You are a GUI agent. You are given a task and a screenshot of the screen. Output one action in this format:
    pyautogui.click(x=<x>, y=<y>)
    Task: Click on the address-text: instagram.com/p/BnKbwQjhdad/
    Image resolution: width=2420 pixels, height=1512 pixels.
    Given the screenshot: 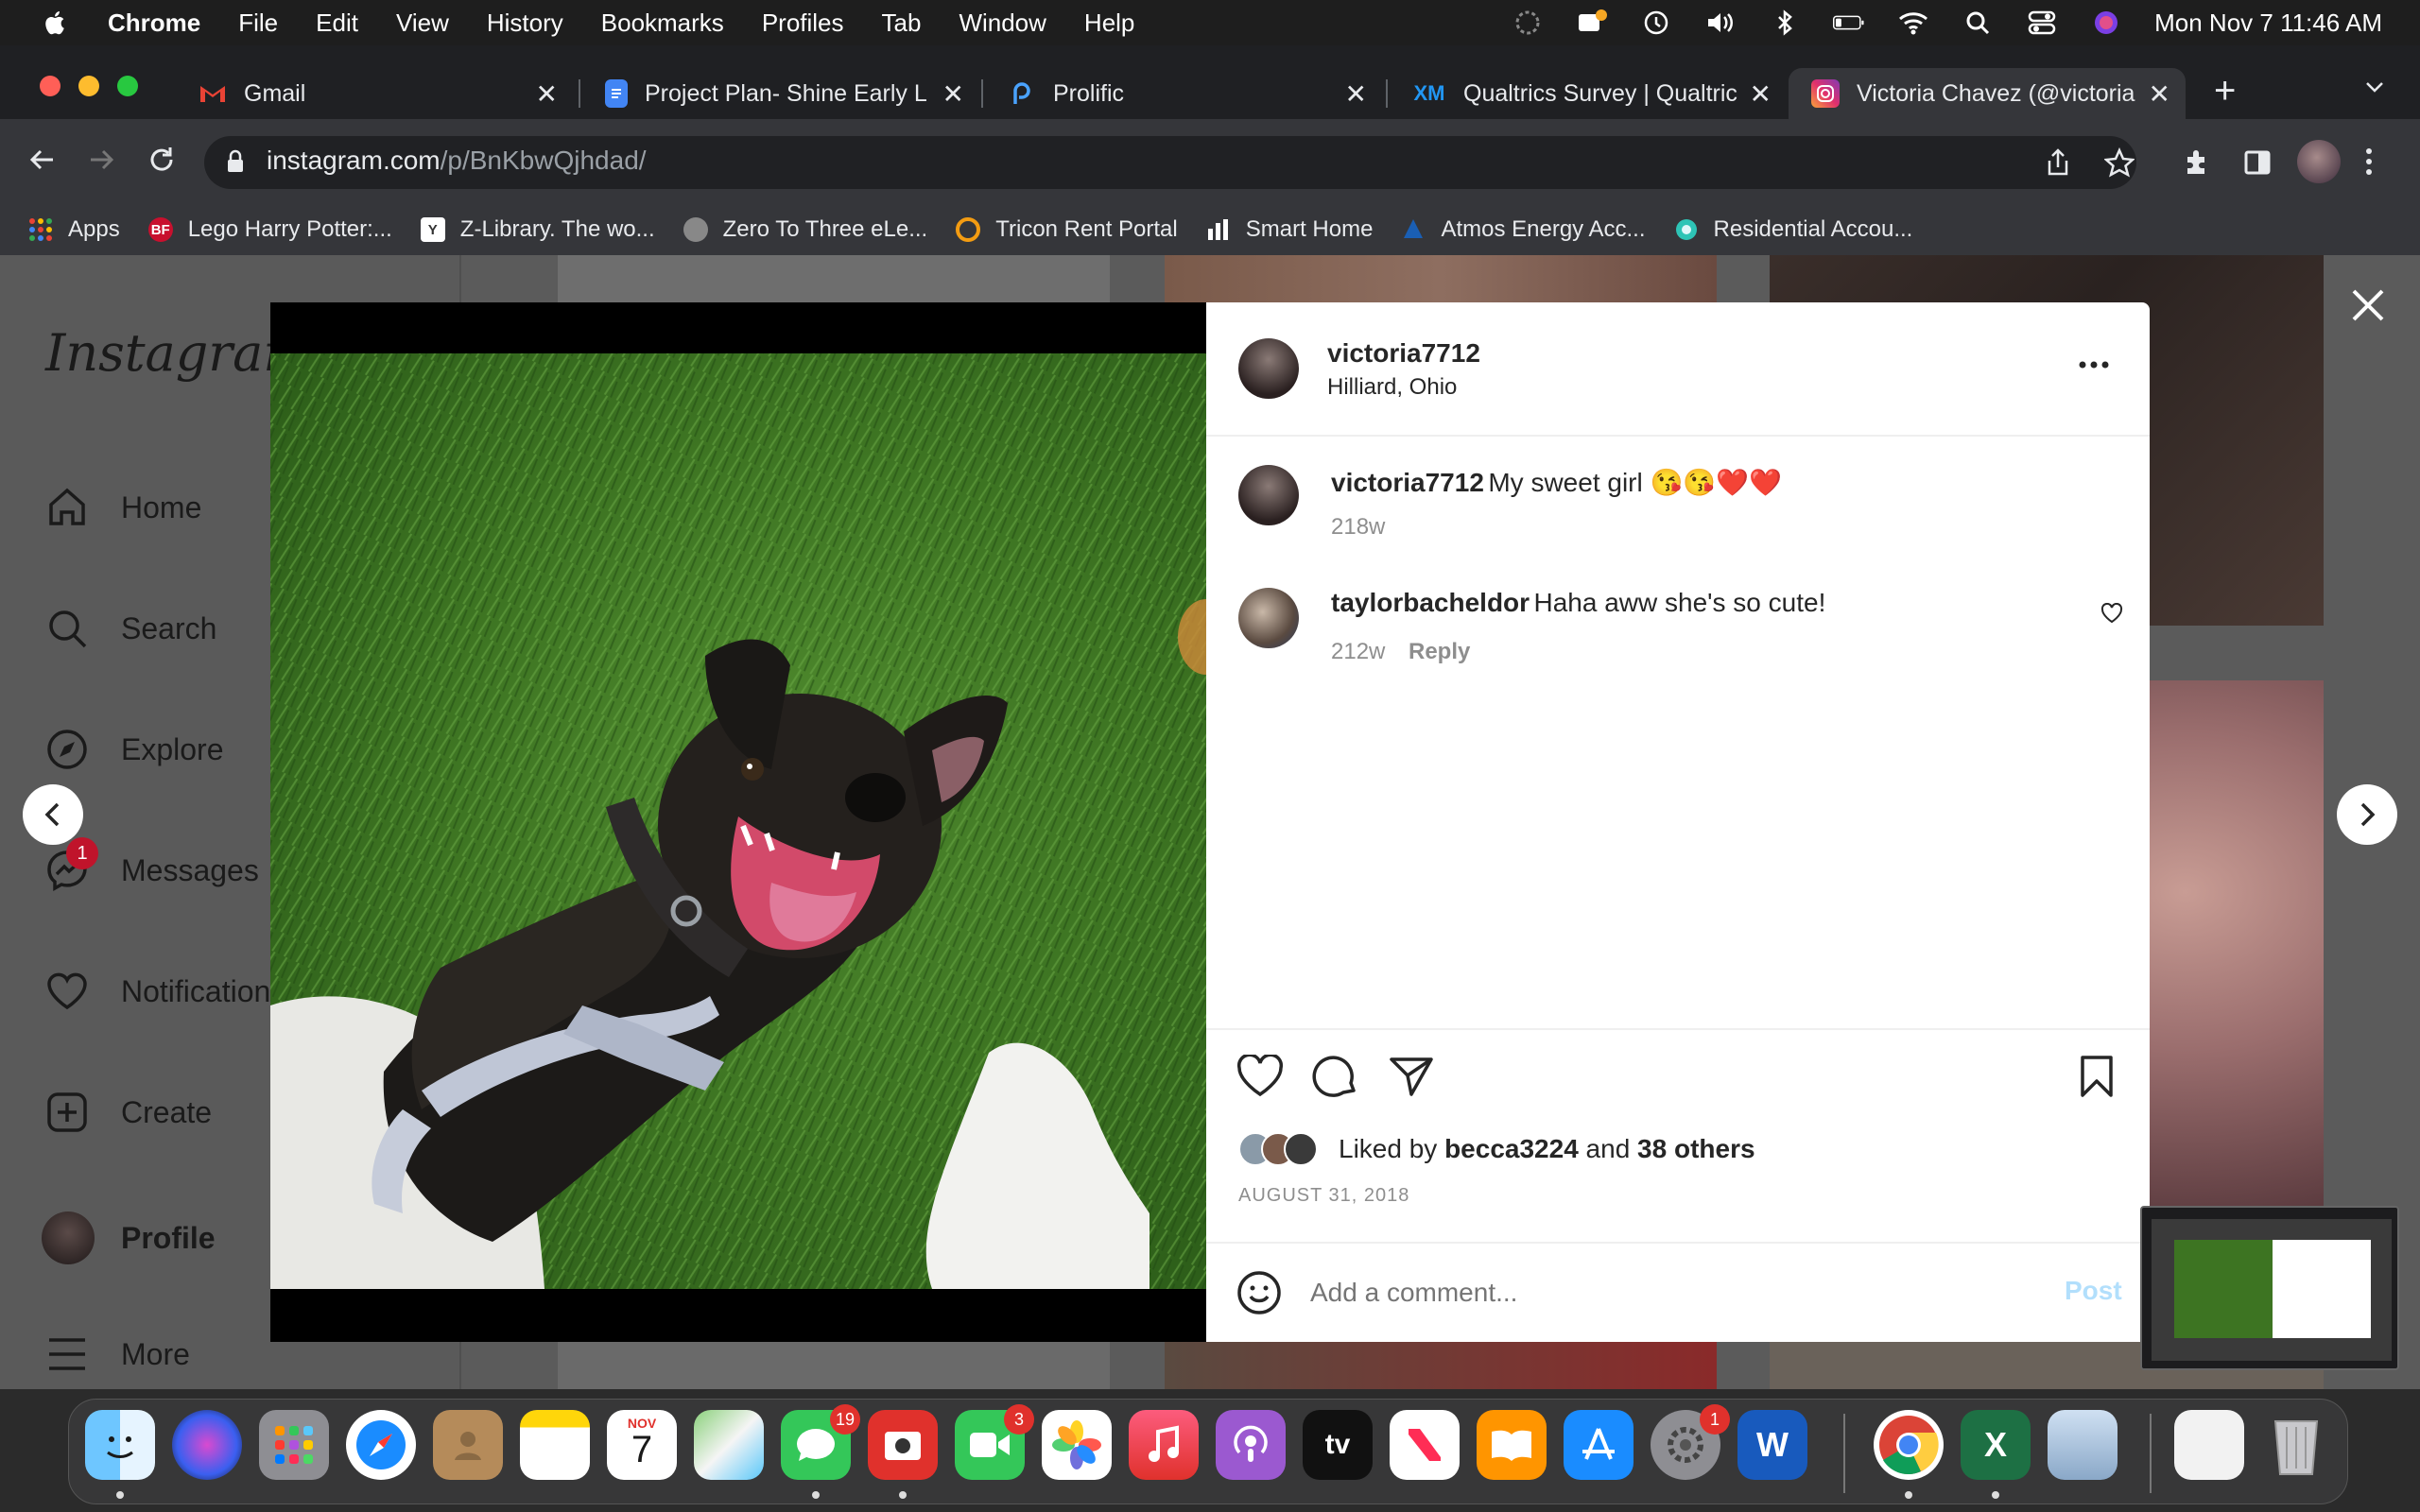 What is the action you would take?
    pyautogui.click(x=457, y=161)
    